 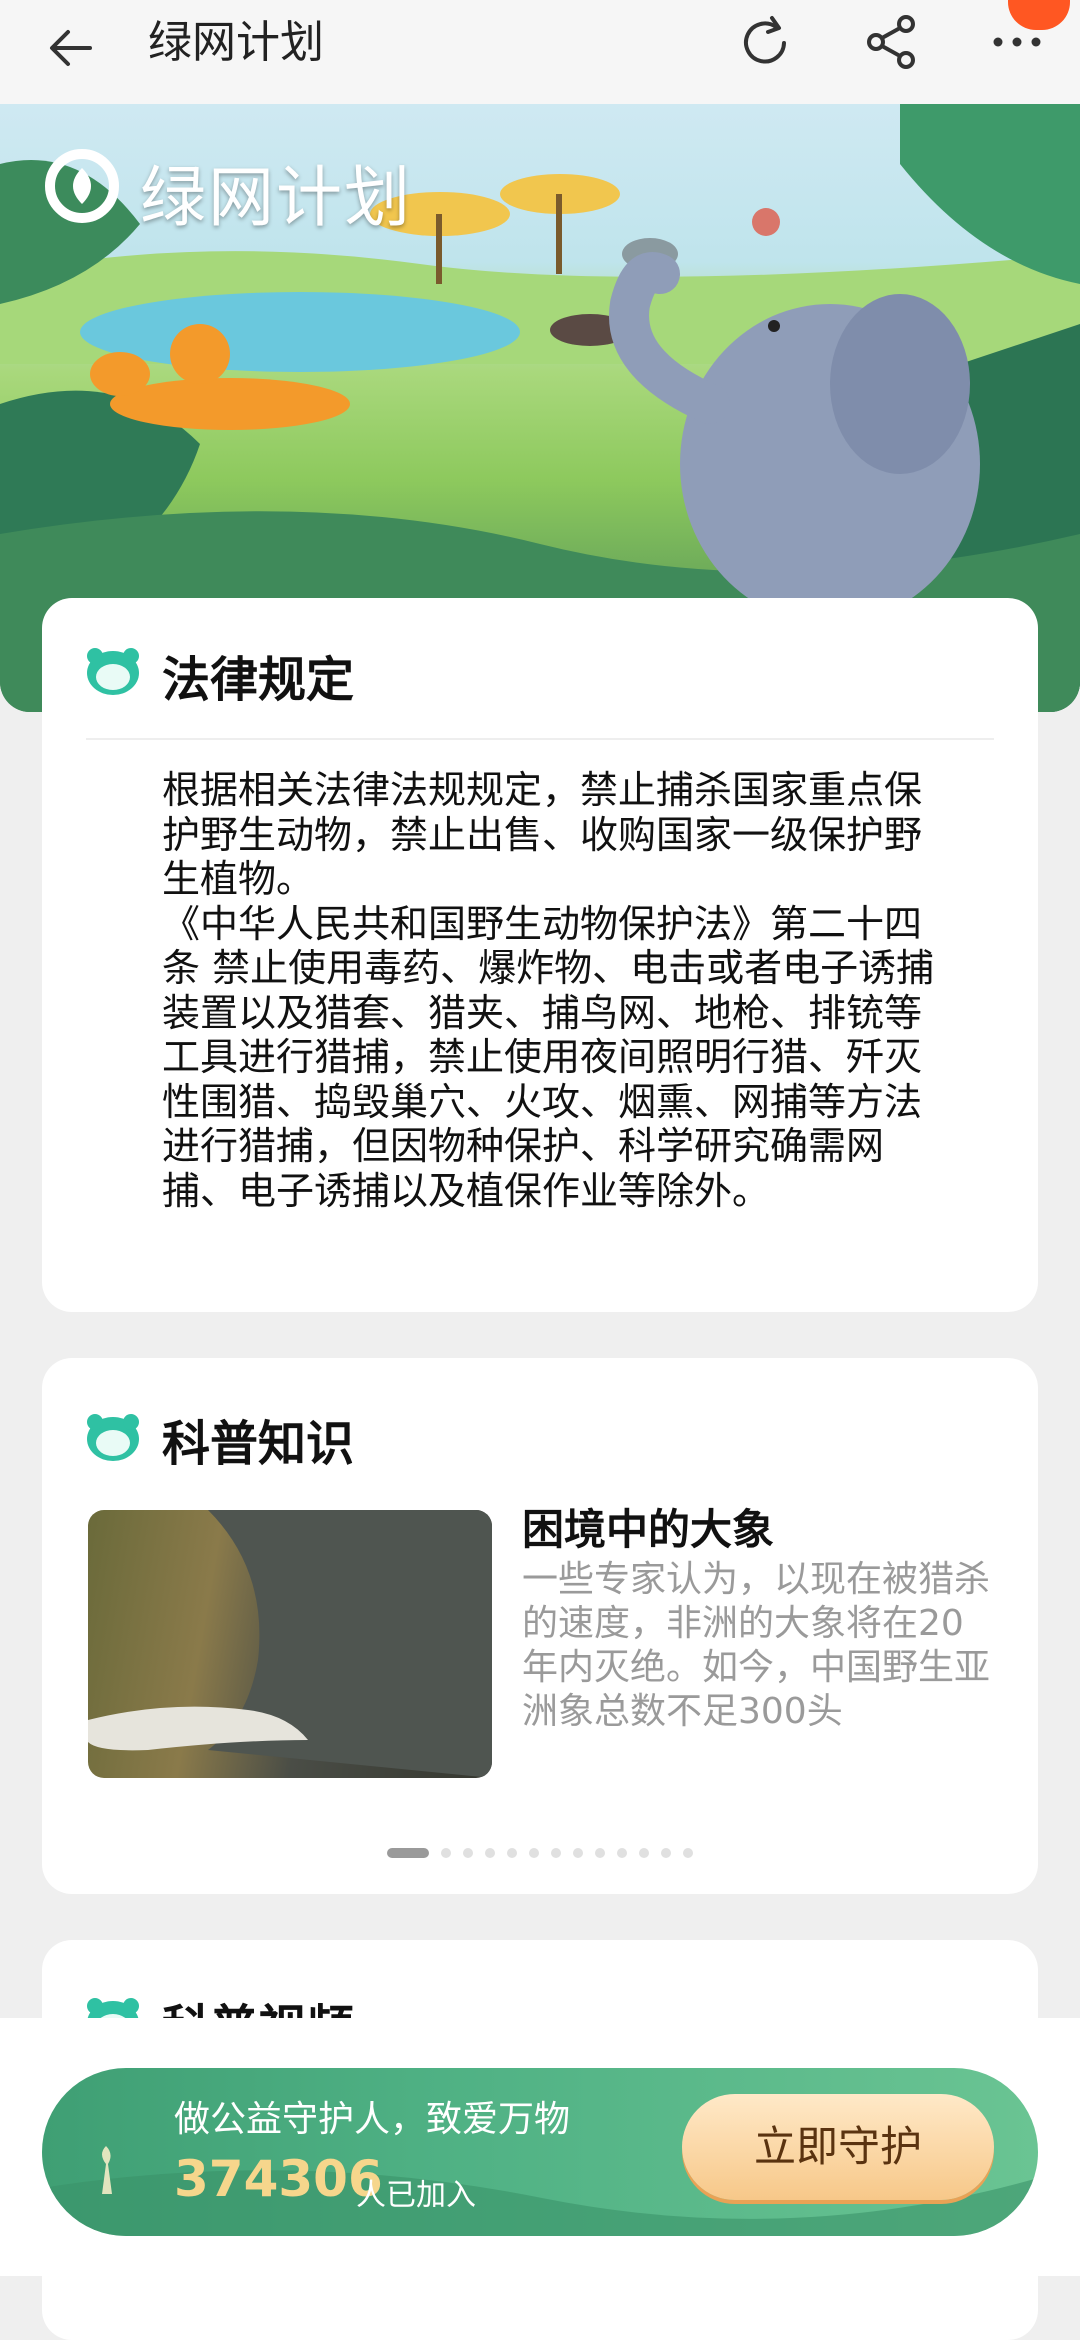 I want to click on protect-now-button: 立即守护, so click(x=838, y=2147).